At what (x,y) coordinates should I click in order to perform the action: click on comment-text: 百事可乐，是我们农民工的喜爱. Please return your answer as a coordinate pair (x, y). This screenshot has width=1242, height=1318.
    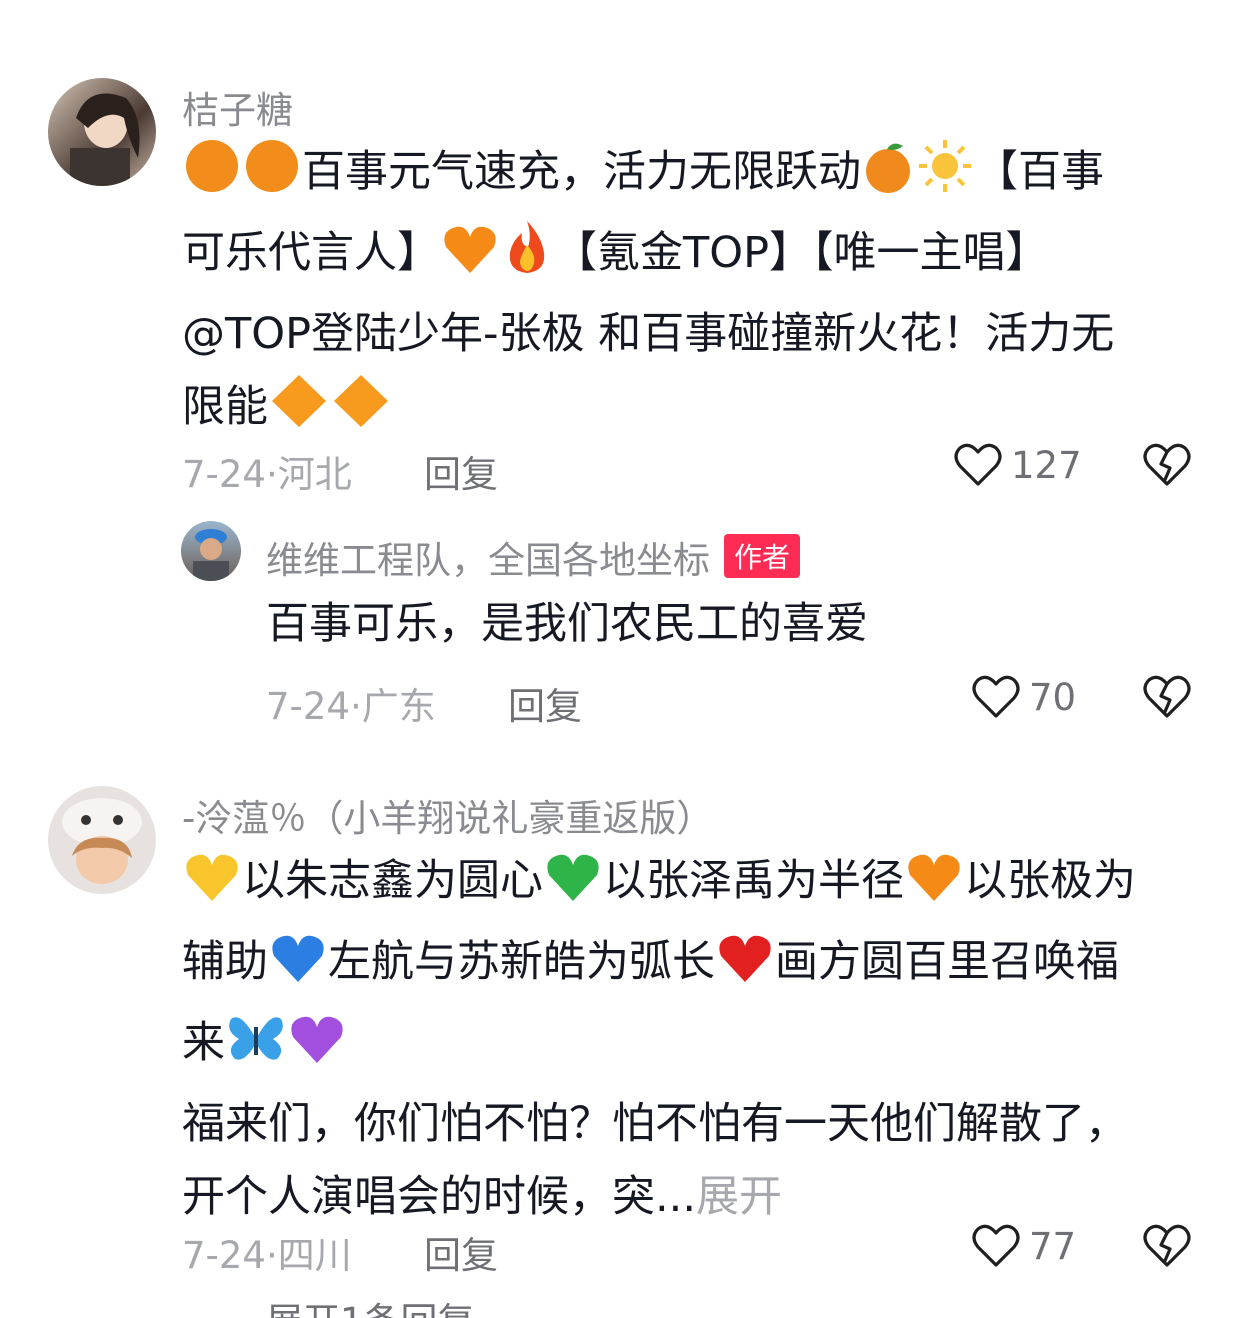
    Looking at the image, I should click on (567, 624).